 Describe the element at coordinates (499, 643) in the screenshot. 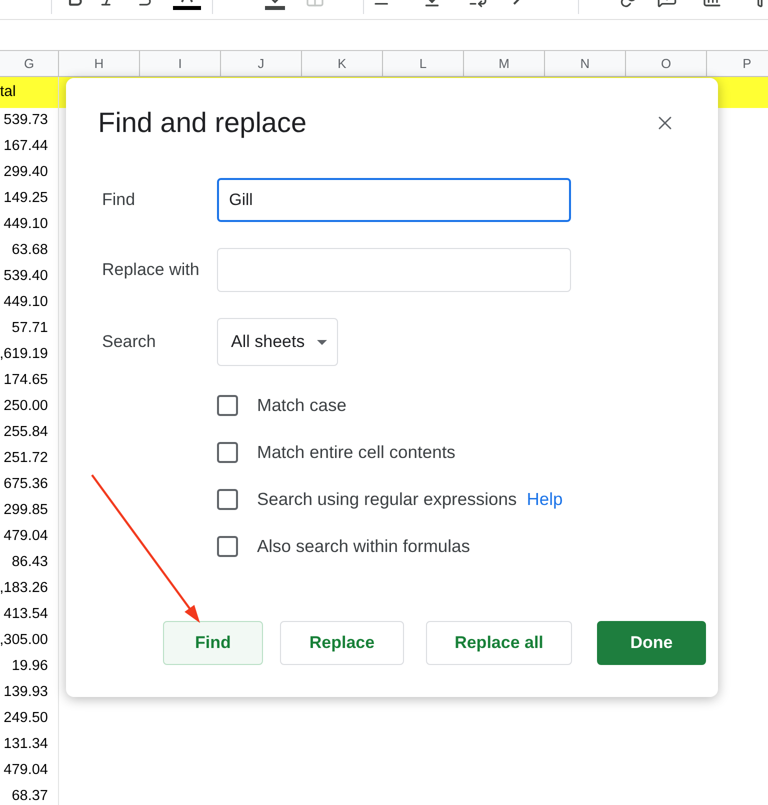

I see `dialog-button: Replace all` at that location.